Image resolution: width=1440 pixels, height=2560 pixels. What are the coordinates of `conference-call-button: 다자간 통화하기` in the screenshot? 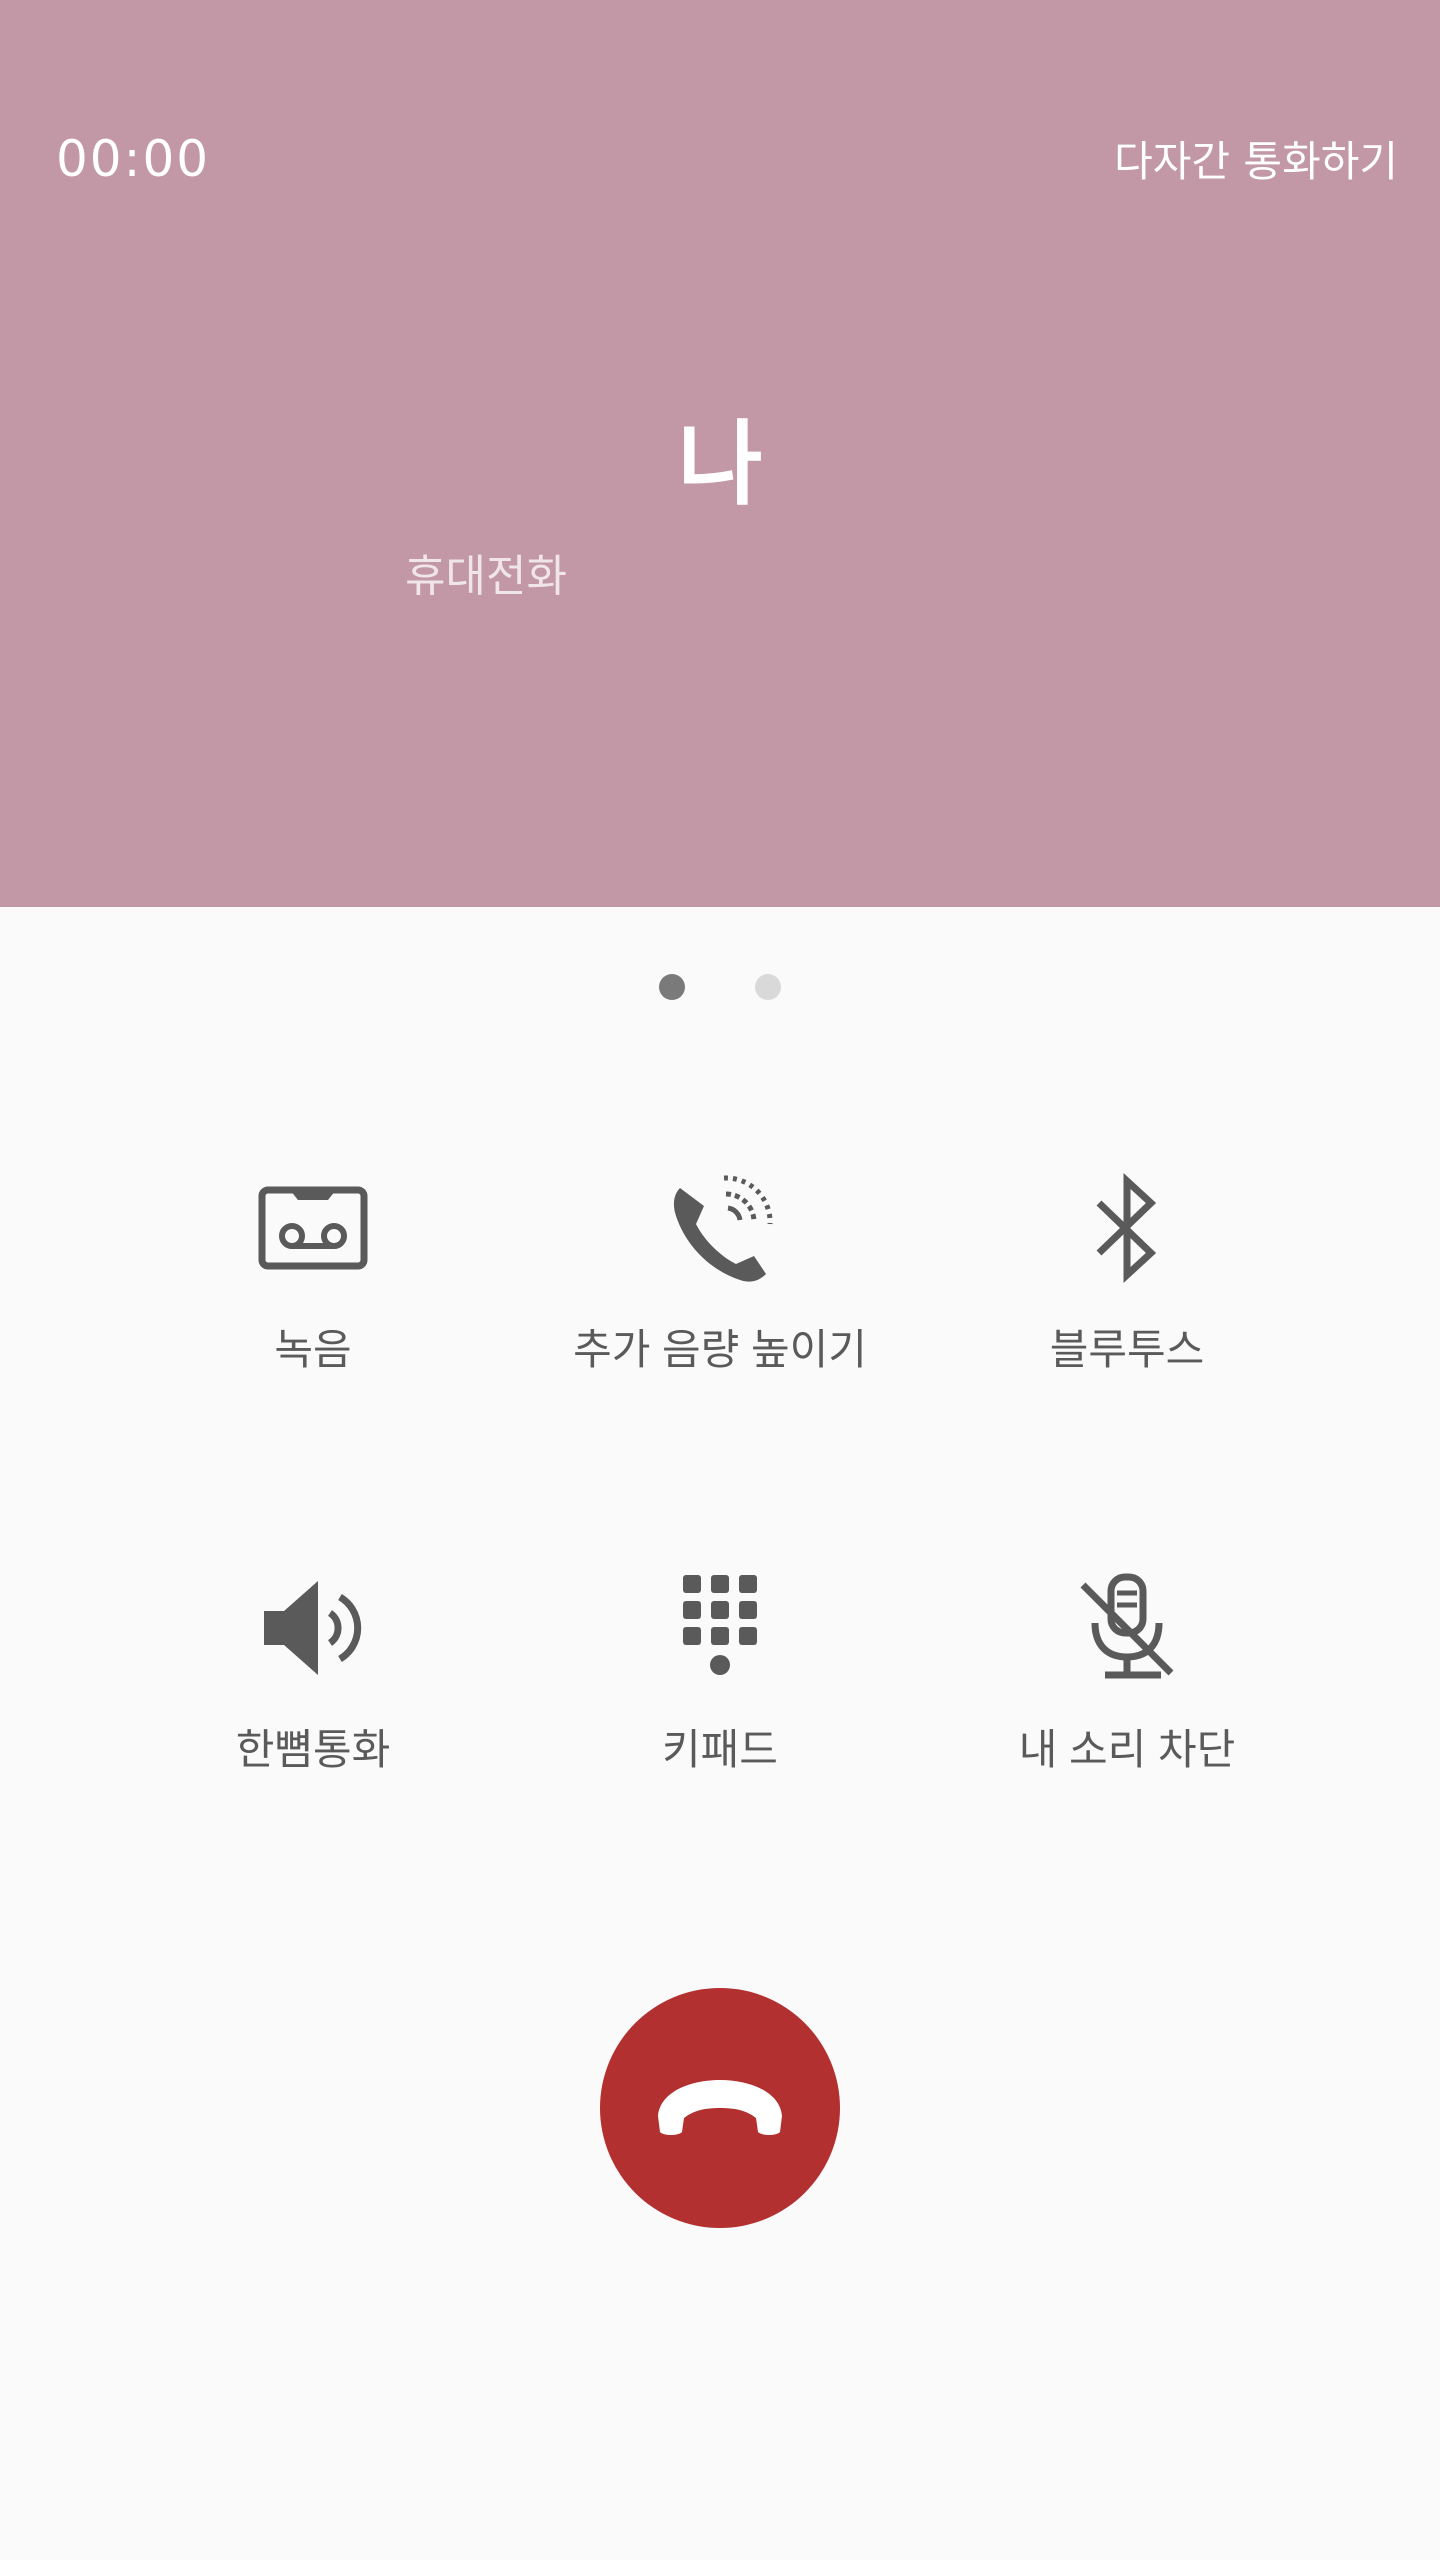 It's located at (1256, 158).